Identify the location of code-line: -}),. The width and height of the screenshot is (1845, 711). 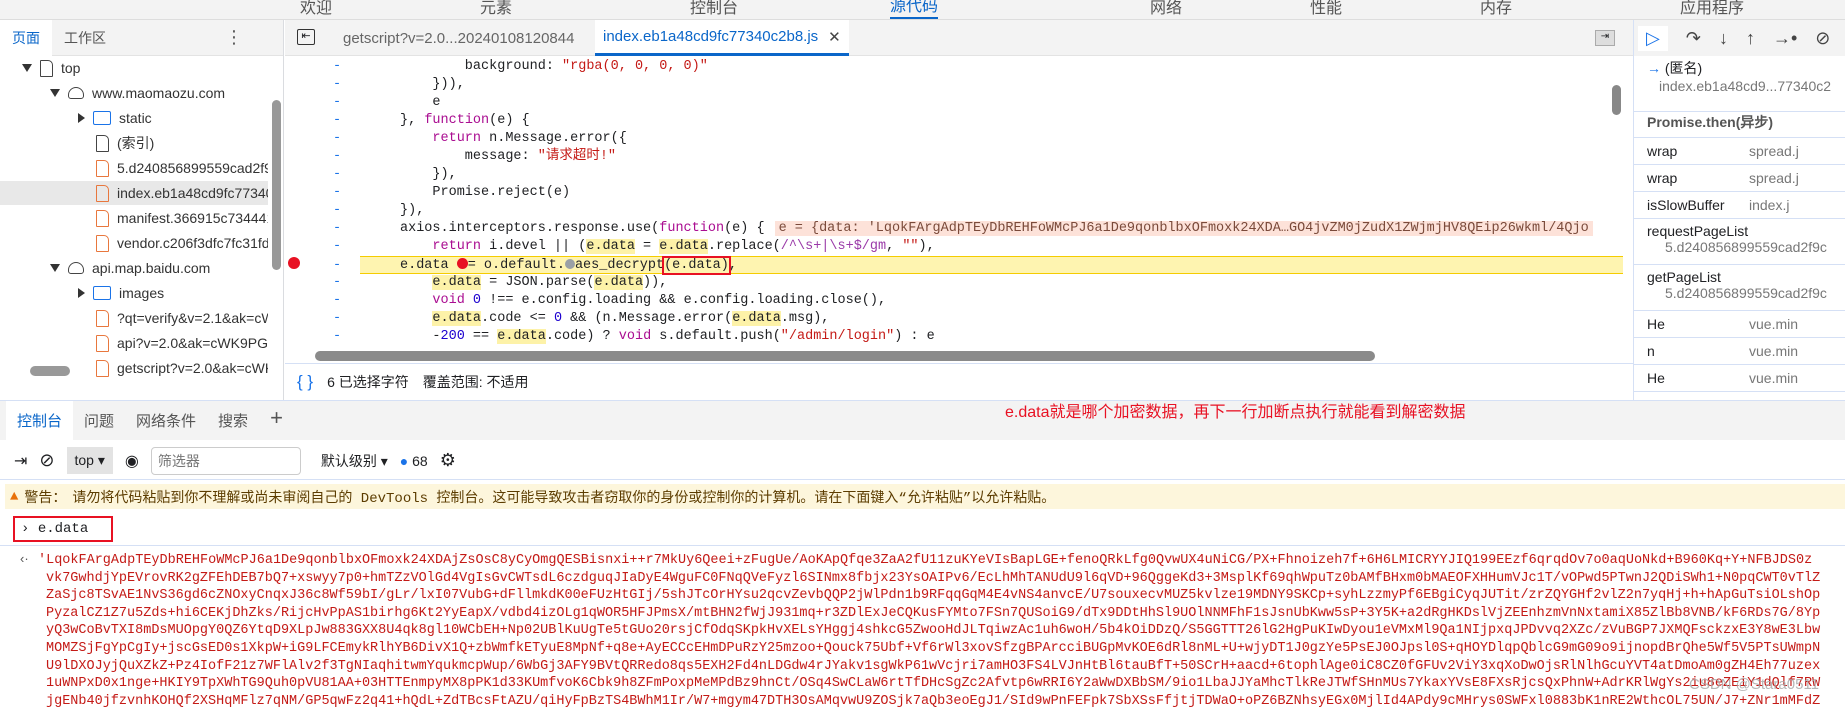
(954, 211).